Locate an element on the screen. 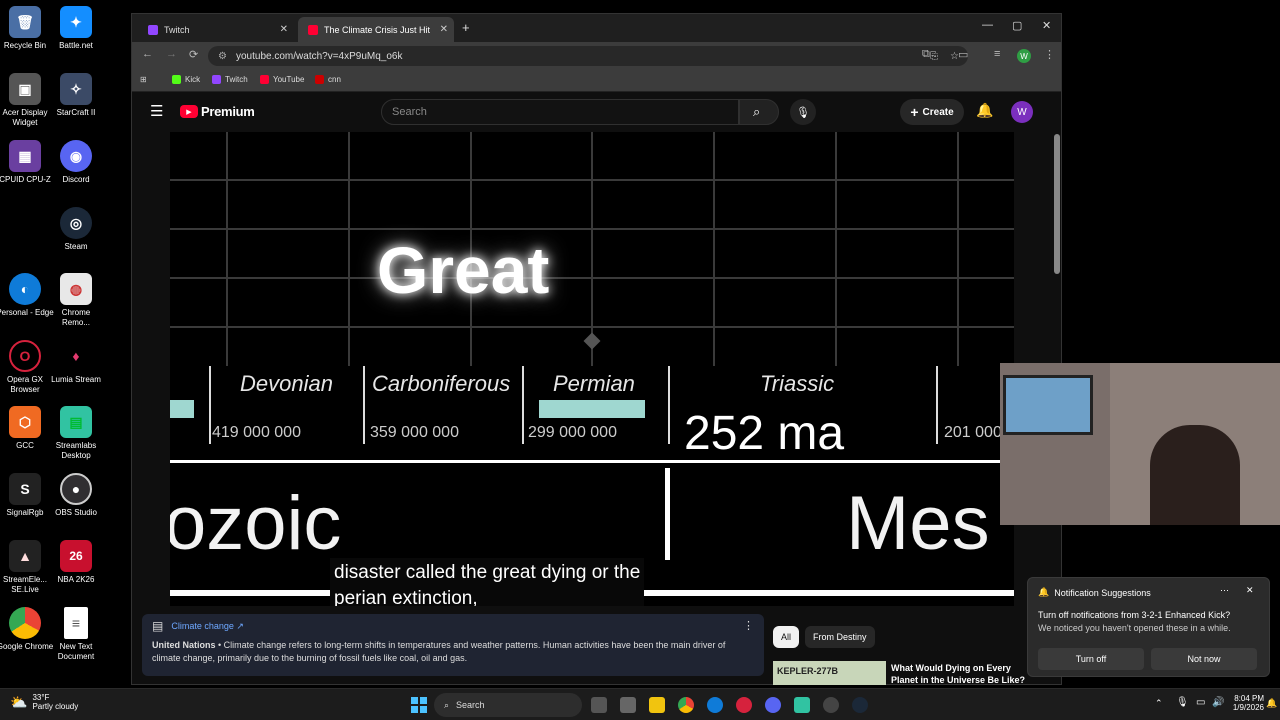 This screenshot has width=1280, height=720. discord-taskbar-icon is located at coordinates (773, 705).